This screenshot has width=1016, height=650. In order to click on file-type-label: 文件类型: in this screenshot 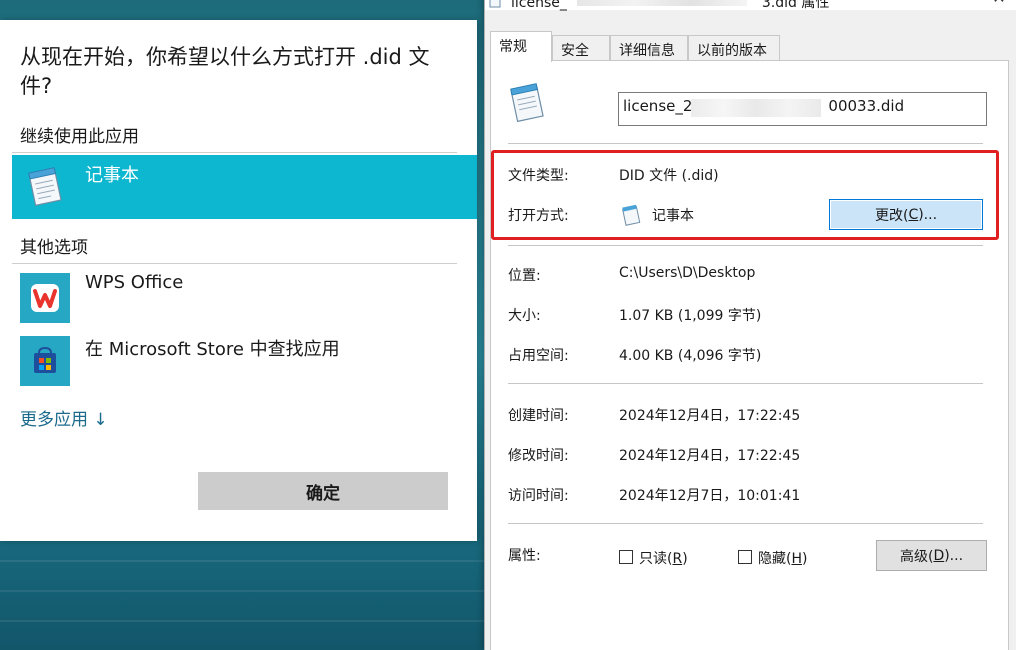, I will do `click(538, 176)`.